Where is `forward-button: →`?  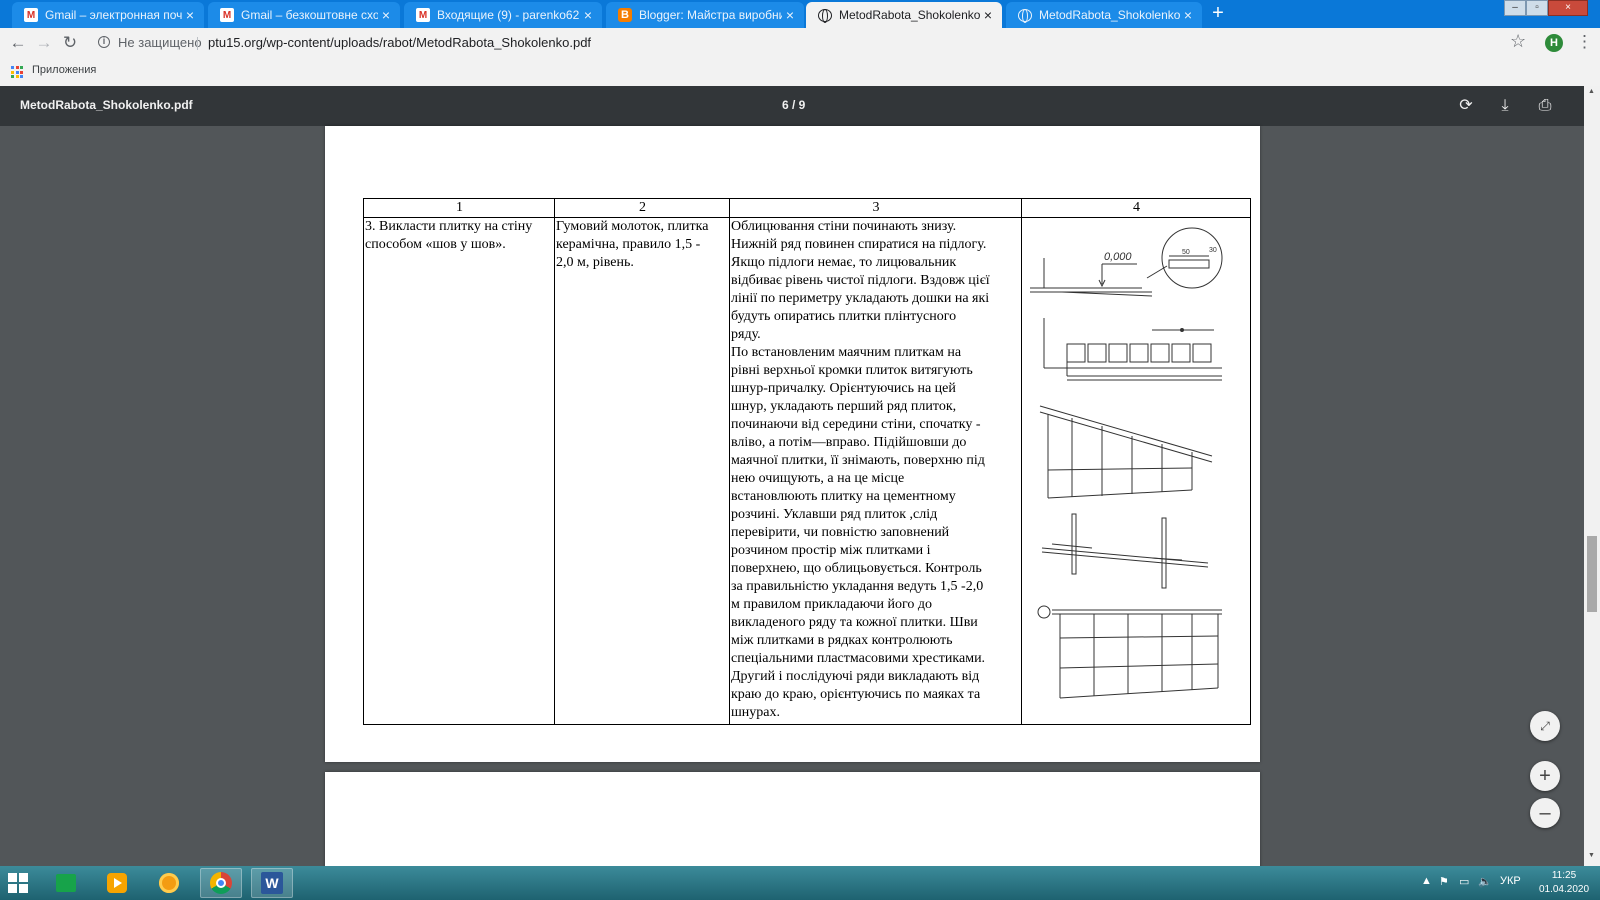
forward-button: → is located at coordinates (44, 43).